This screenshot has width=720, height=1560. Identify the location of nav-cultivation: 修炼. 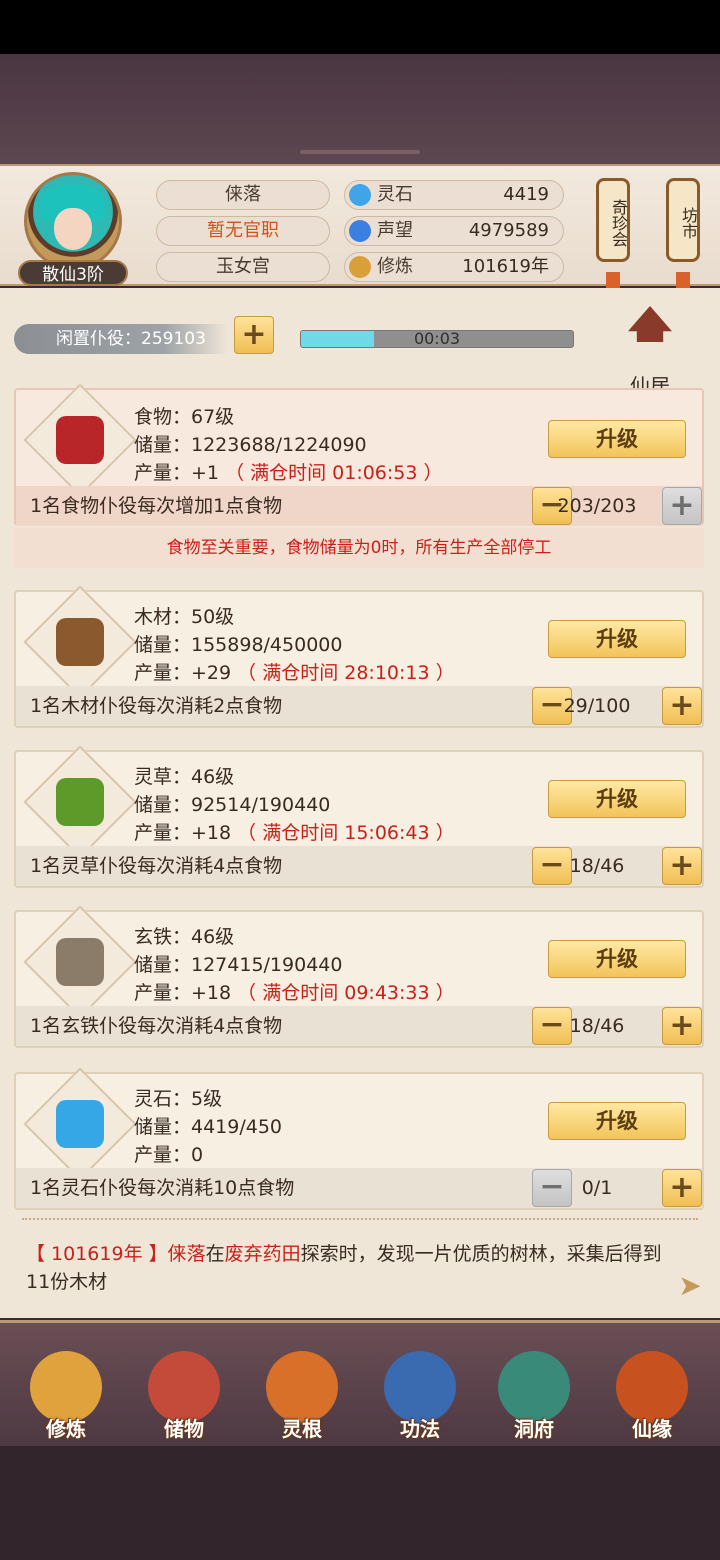
(66, 1399).